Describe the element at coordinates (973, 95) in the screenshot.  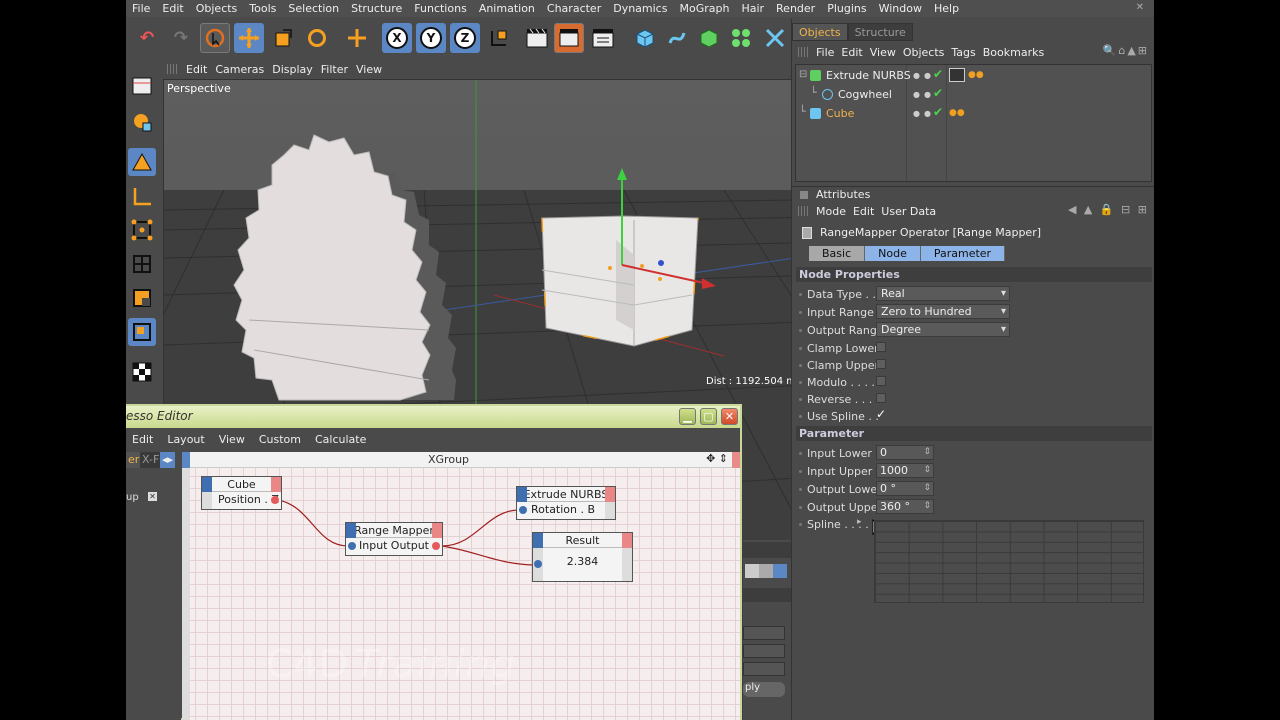
I see `object-row-cogwheel: └ Cogwheel ●● ✔` at that location.